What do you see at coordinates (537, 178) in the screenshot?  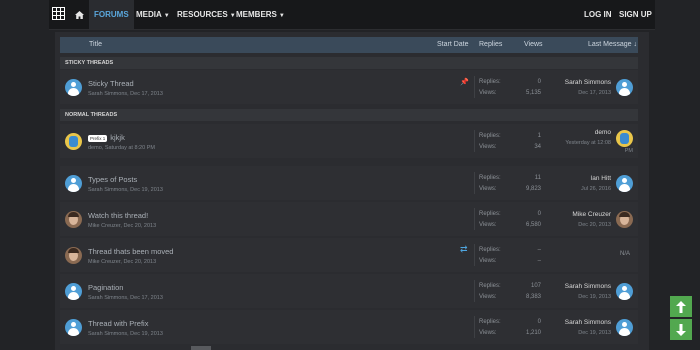 I see `reply-count: 11` at bounding box center [537, 178].